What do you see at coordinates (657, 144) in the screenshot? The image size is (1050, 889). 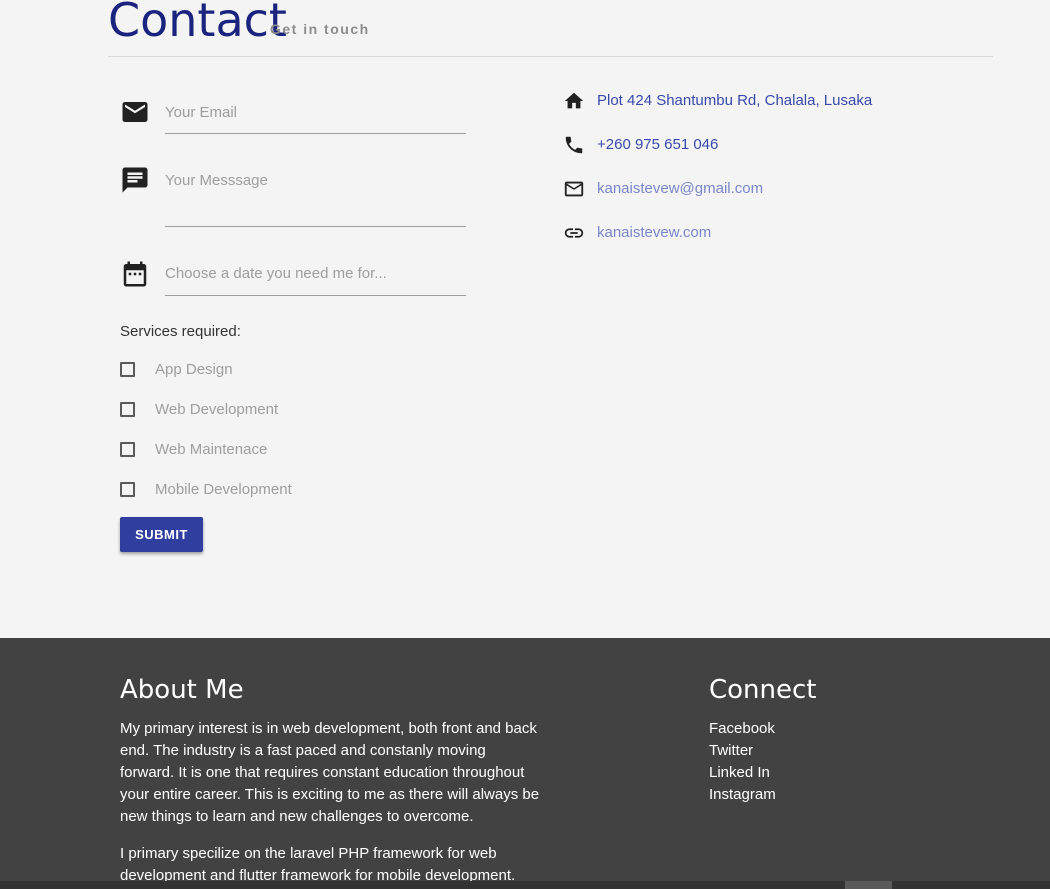 I see `phone-link: +260 975 651 046` at bounding box center [657, 144].